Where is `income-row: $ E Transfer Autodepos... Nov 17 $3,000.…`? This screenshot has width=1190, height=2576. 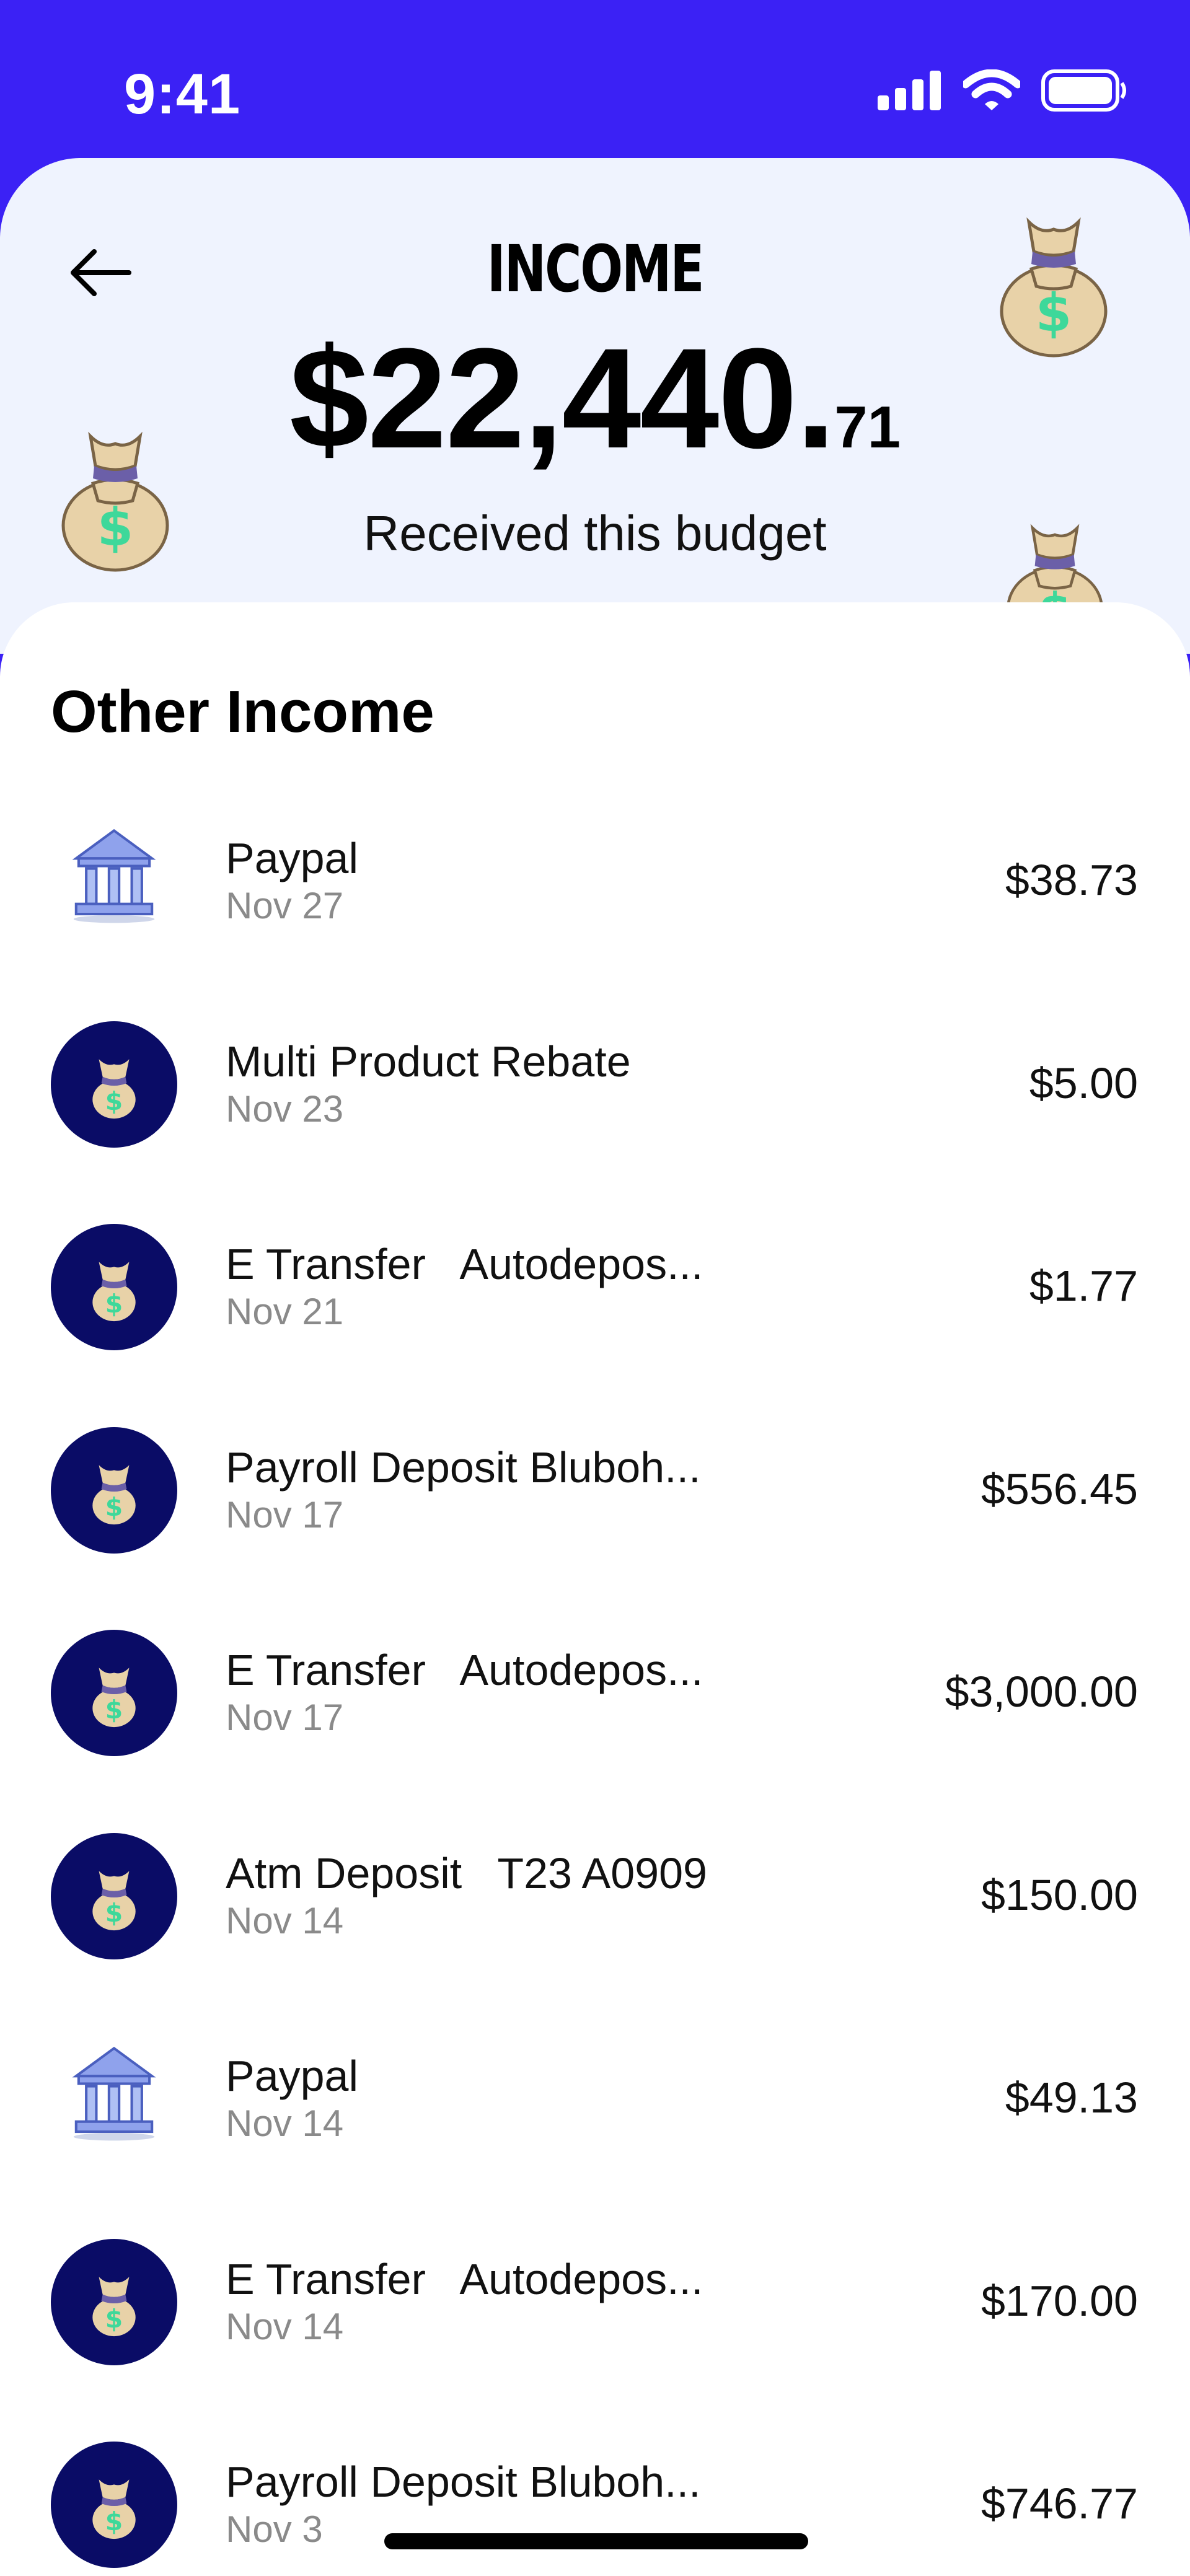 income-row: $ E Transfer Autodepos... Nov 17 $3,000.… is located at coordinates (595, 1732).